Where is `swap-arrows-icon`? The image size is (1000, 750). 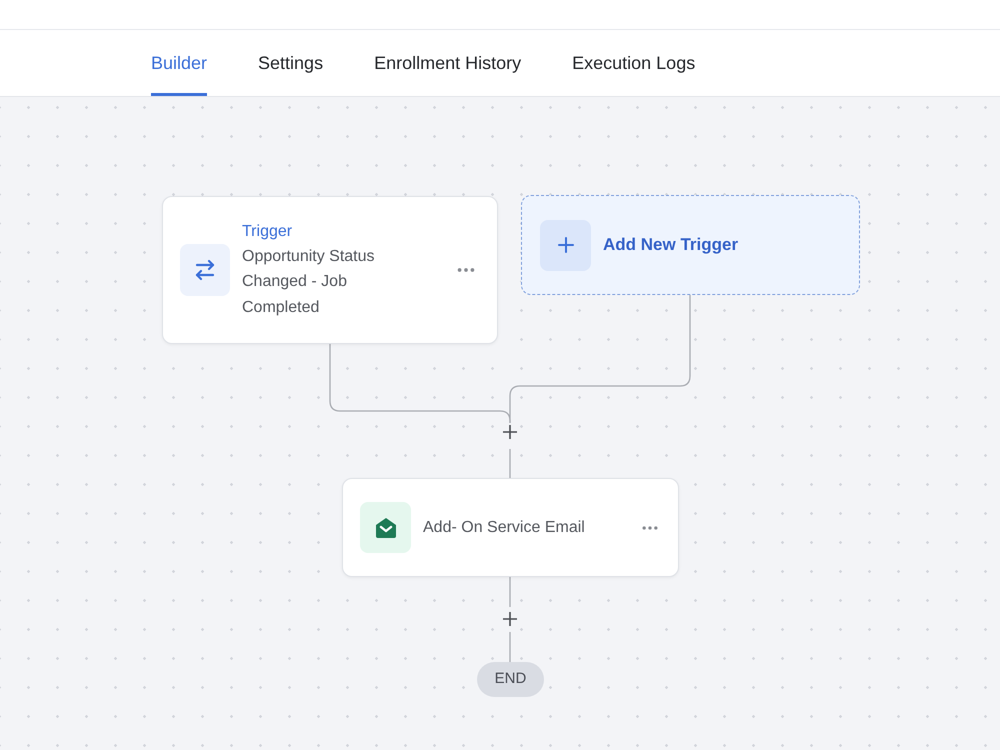 swap-arrows-icon is located at coordinates (205, 270).